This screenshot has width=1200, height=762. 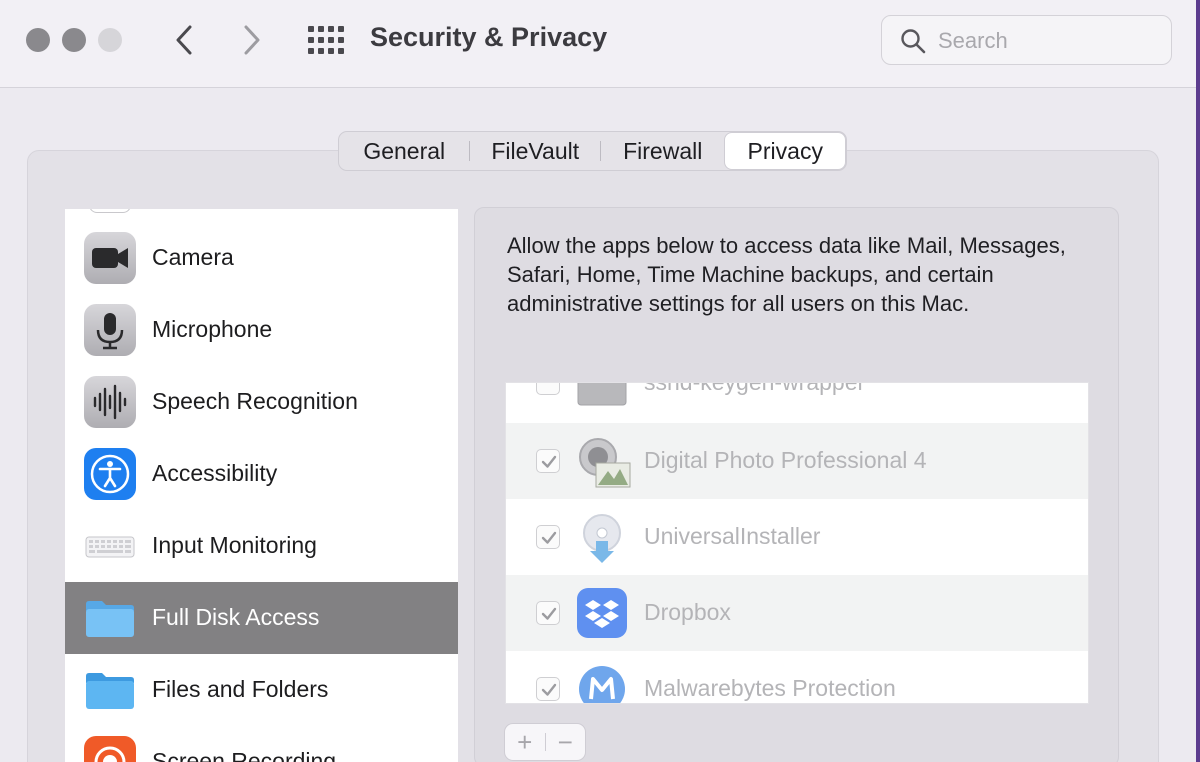 What do you see at coordinates (240, 689) in the screenshot?
I see `category-label: Files and Folders` at bounding box center [240, 689].